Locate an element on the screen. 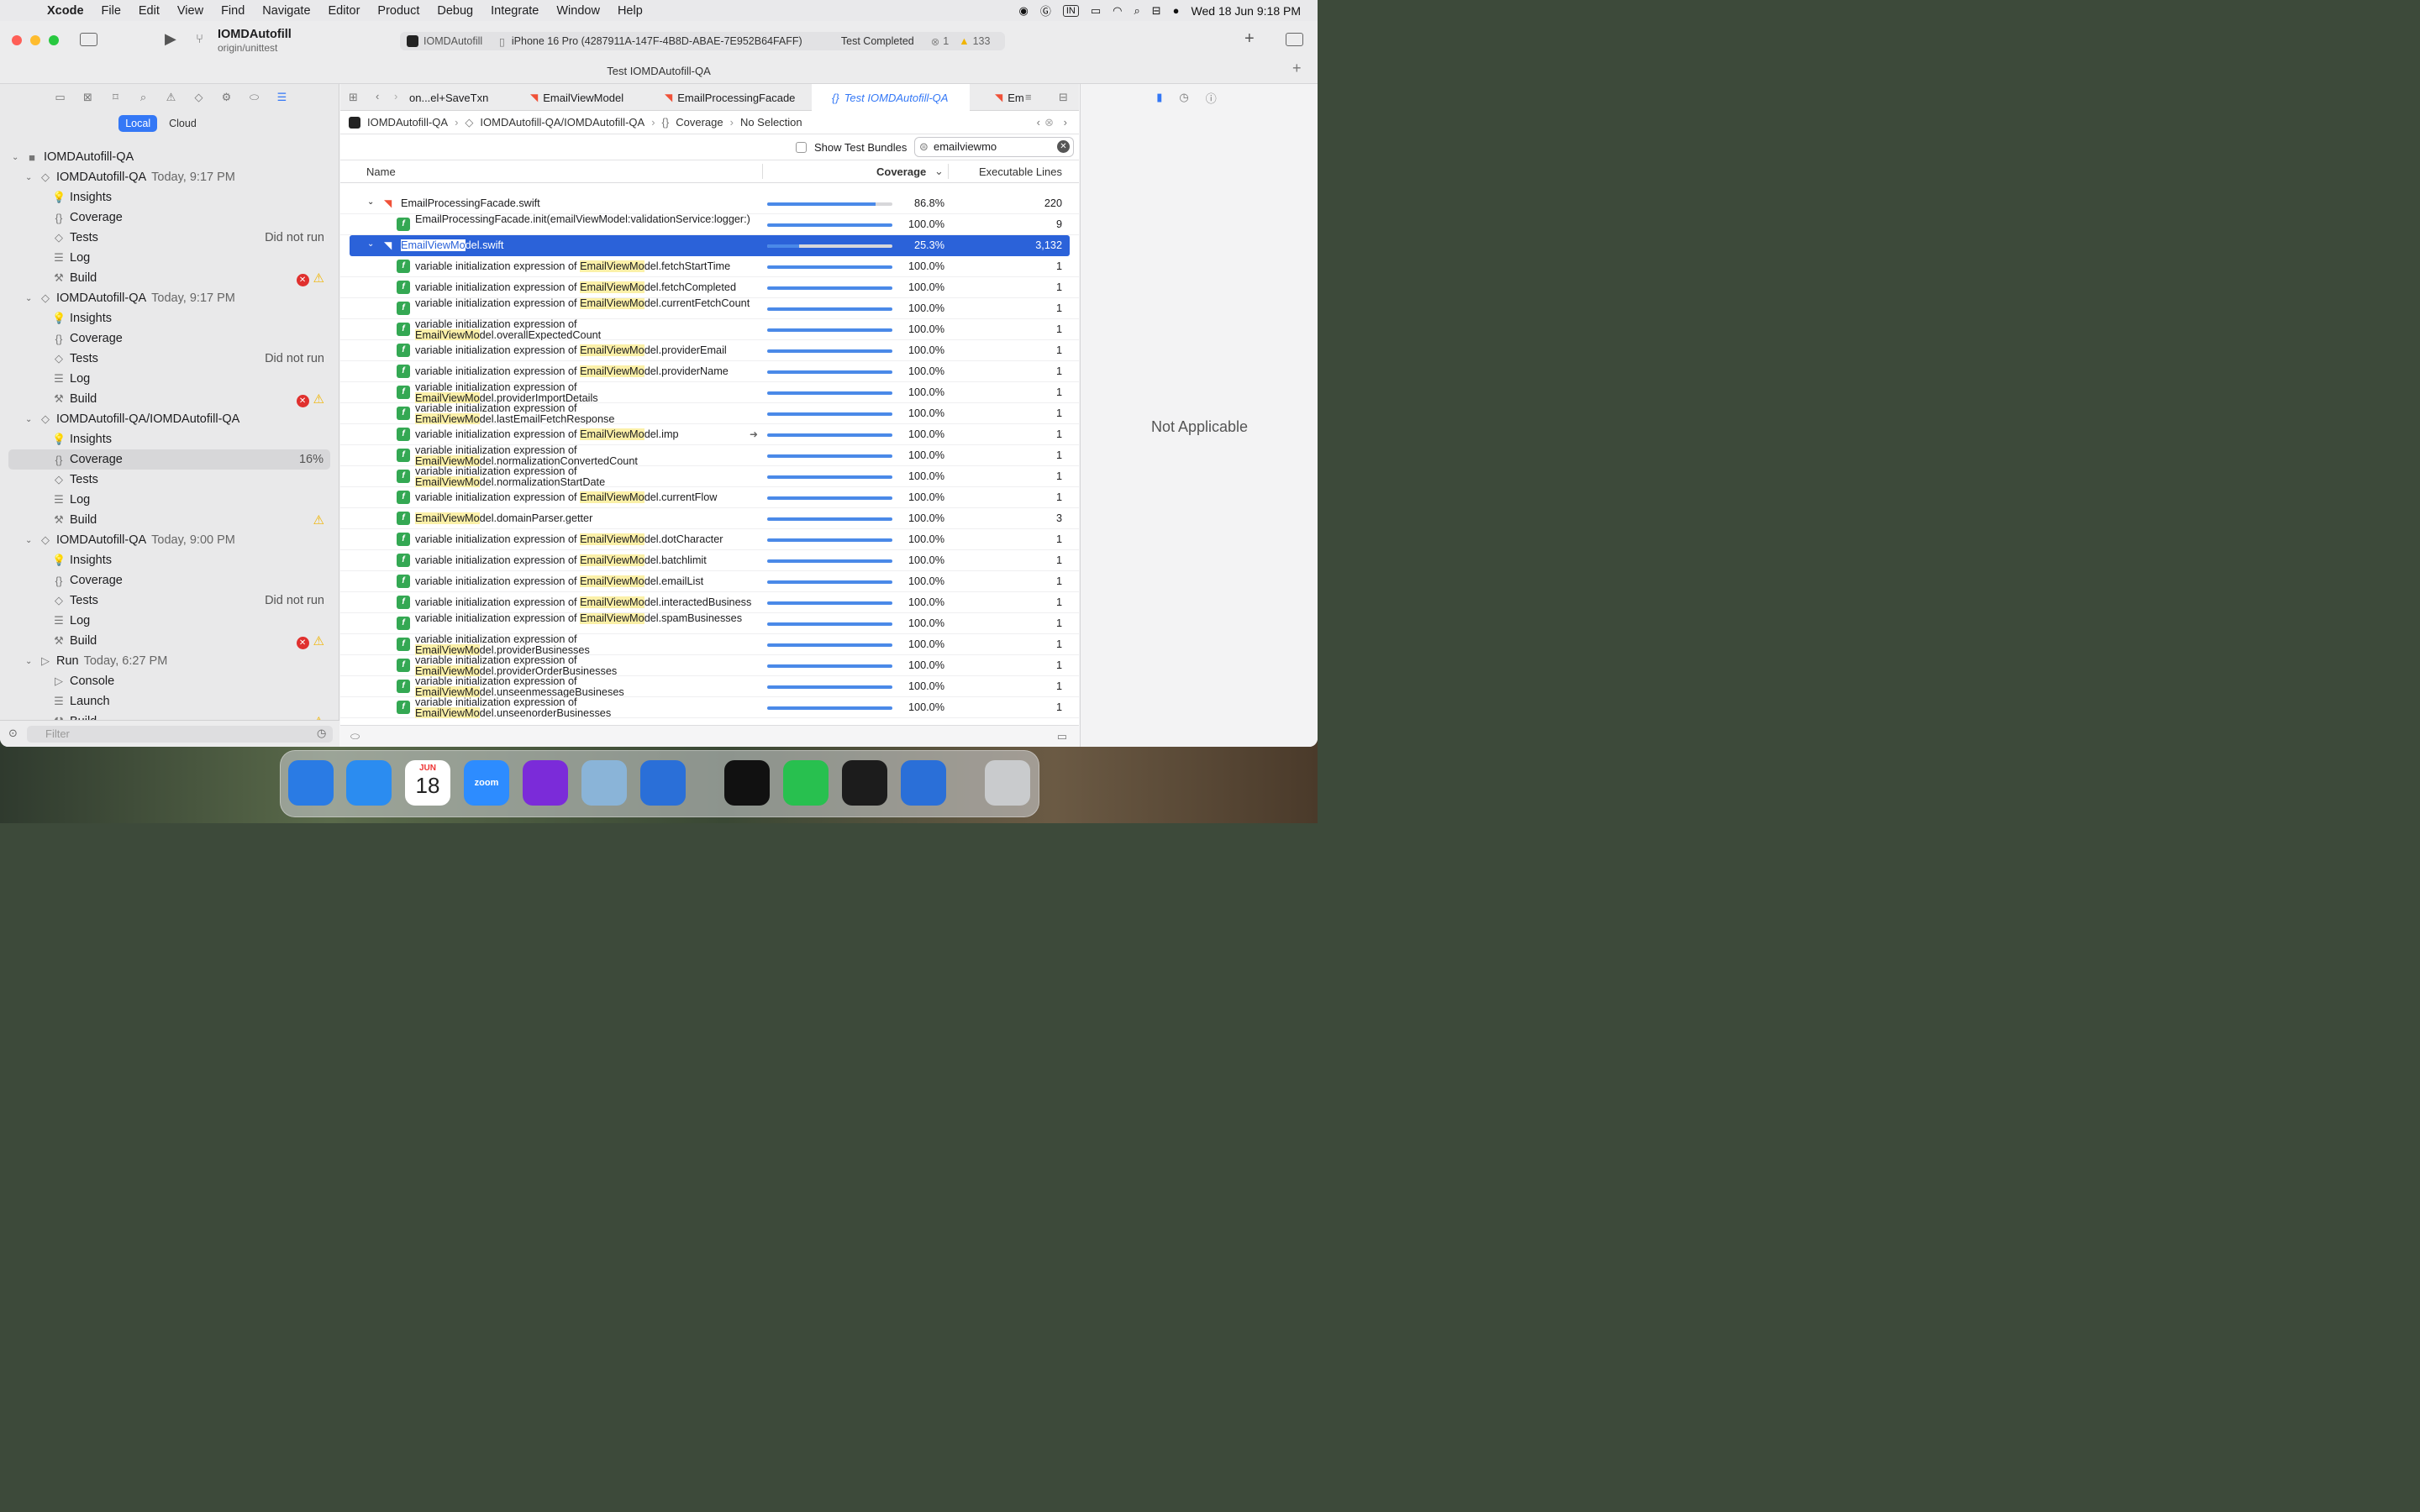 Image resolution: width=2420 pixels, height=1512 pixels. whatsapp-icon is located at coordinates (806, 783).